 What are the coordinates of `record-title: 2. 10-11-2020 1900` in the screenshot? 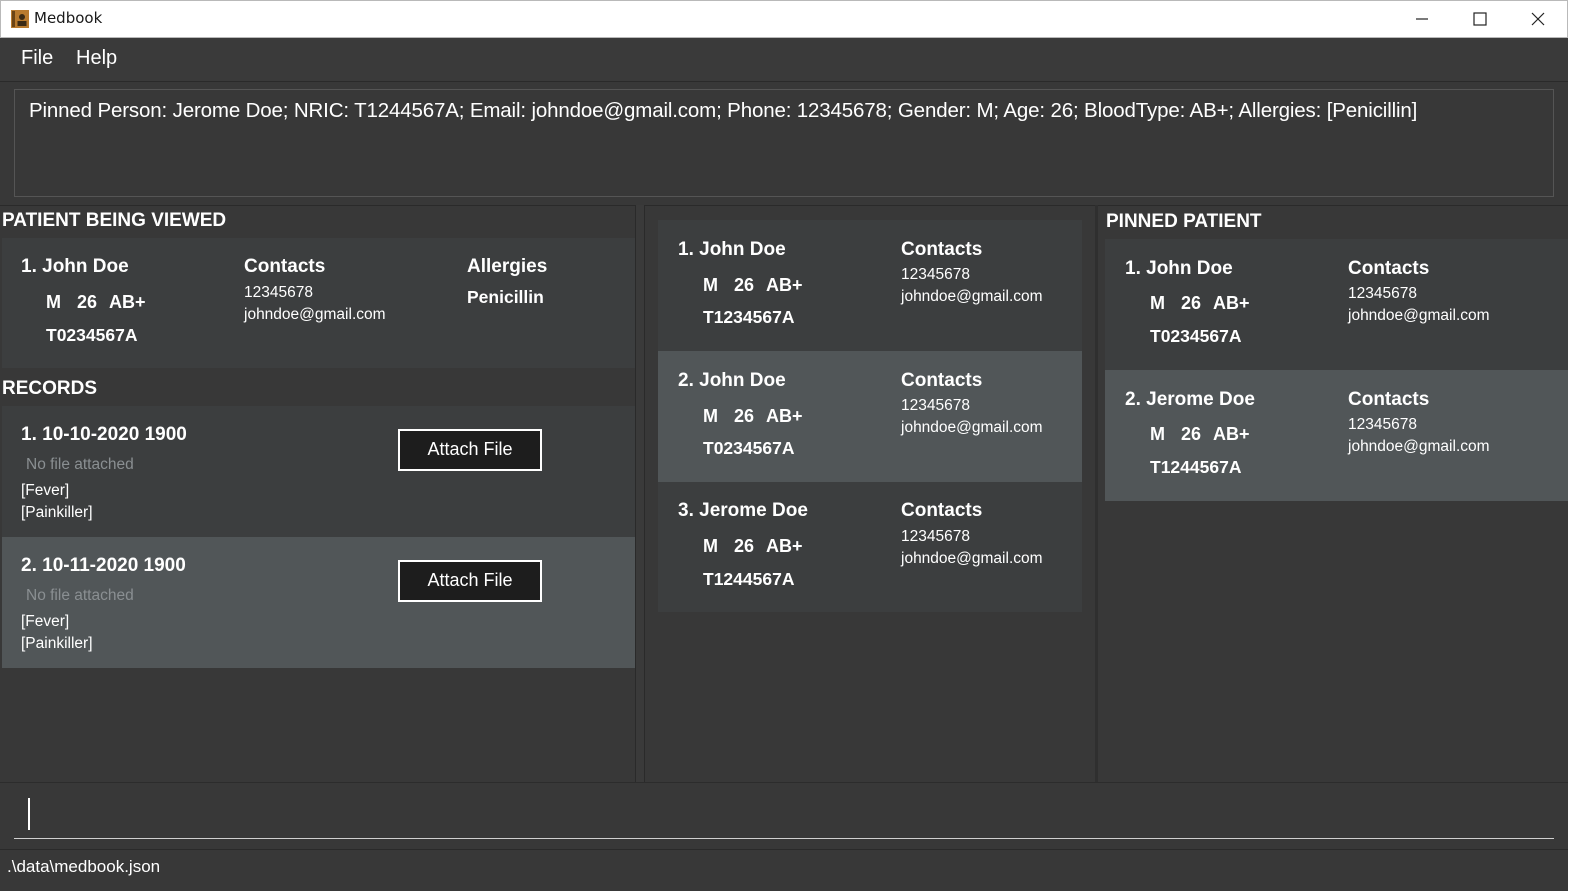 It's located at (103, 565).